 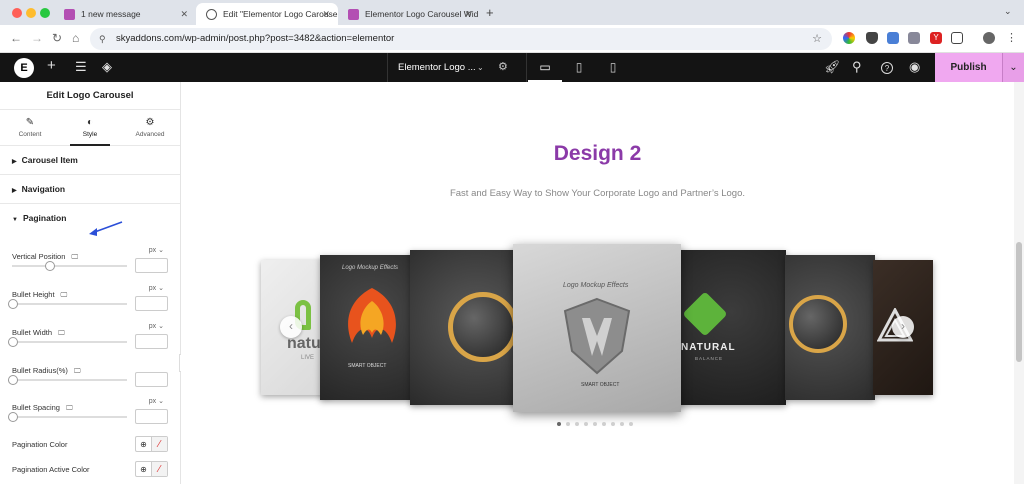 What do you see at coordinates (31, 13) in the screenshot?
I see `minimize-window-icon` at bounding box center [31, 13].